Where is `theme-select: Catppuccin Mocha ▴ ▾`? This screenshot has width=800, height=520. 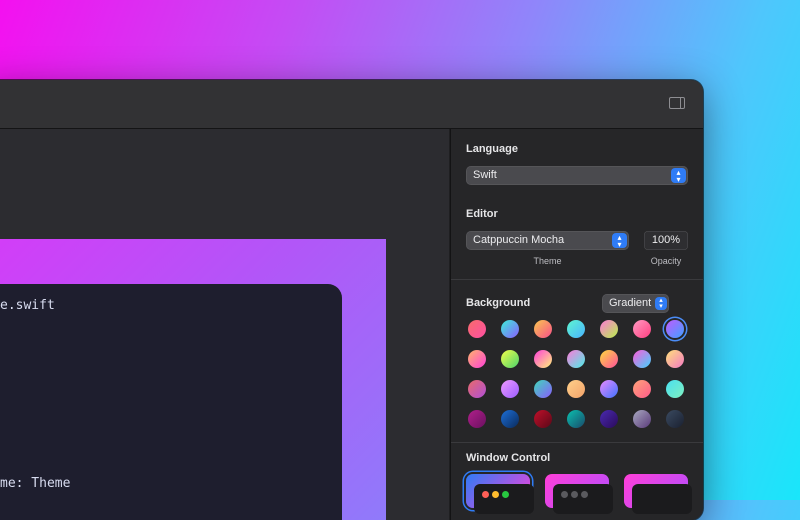
theme-select: Catppuccin Mocha ▴ ▾ is located at coordinates (547, 240).